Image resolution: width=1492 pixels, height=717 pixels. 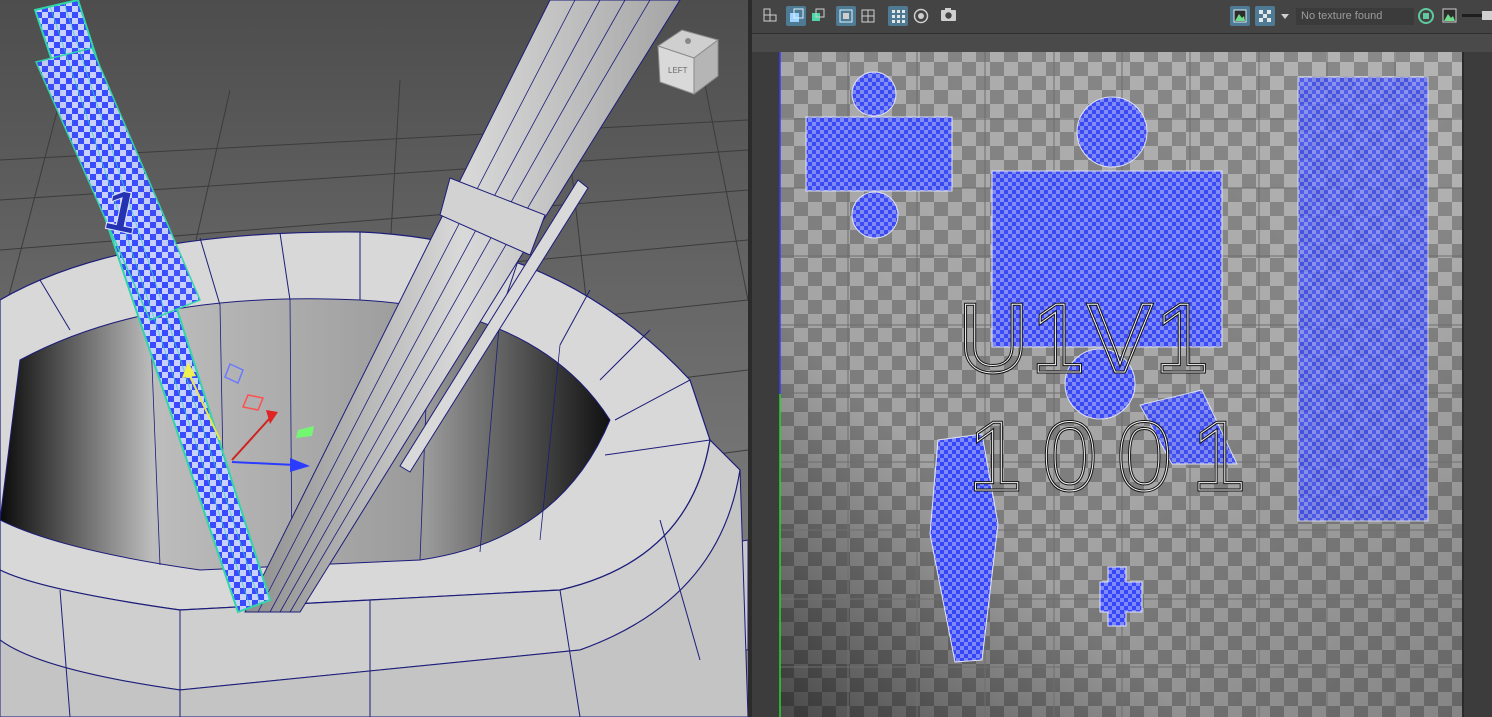 What do you see at coordinates (846, 16) in the screenshot?
I see `uv-frame-icon` at bounding box center [846, 16].